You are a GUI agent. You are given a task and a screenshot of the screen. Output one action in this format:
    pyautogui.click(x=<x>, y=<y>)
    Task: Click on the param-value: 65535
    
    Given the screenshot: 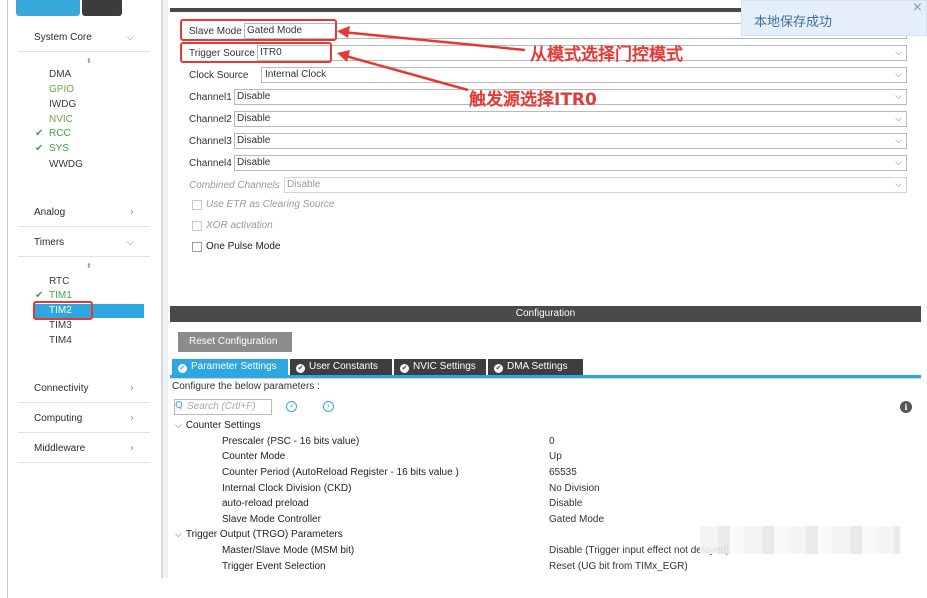 What is the action you would take?
    pyautogui.click(x=563, y=472)
    